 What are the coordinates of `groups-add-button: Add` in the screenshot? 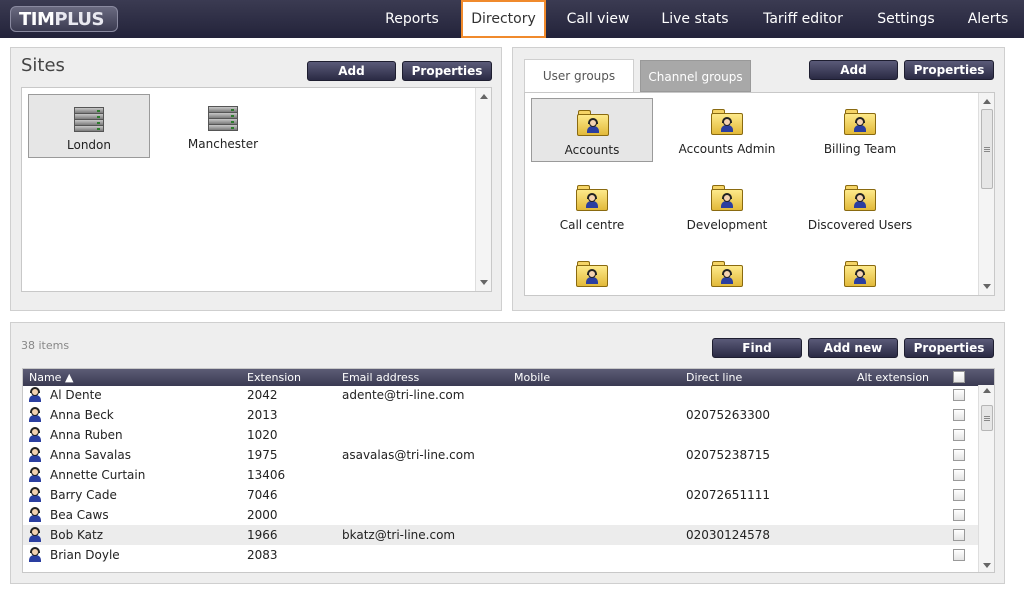 It's located at (853, 70).